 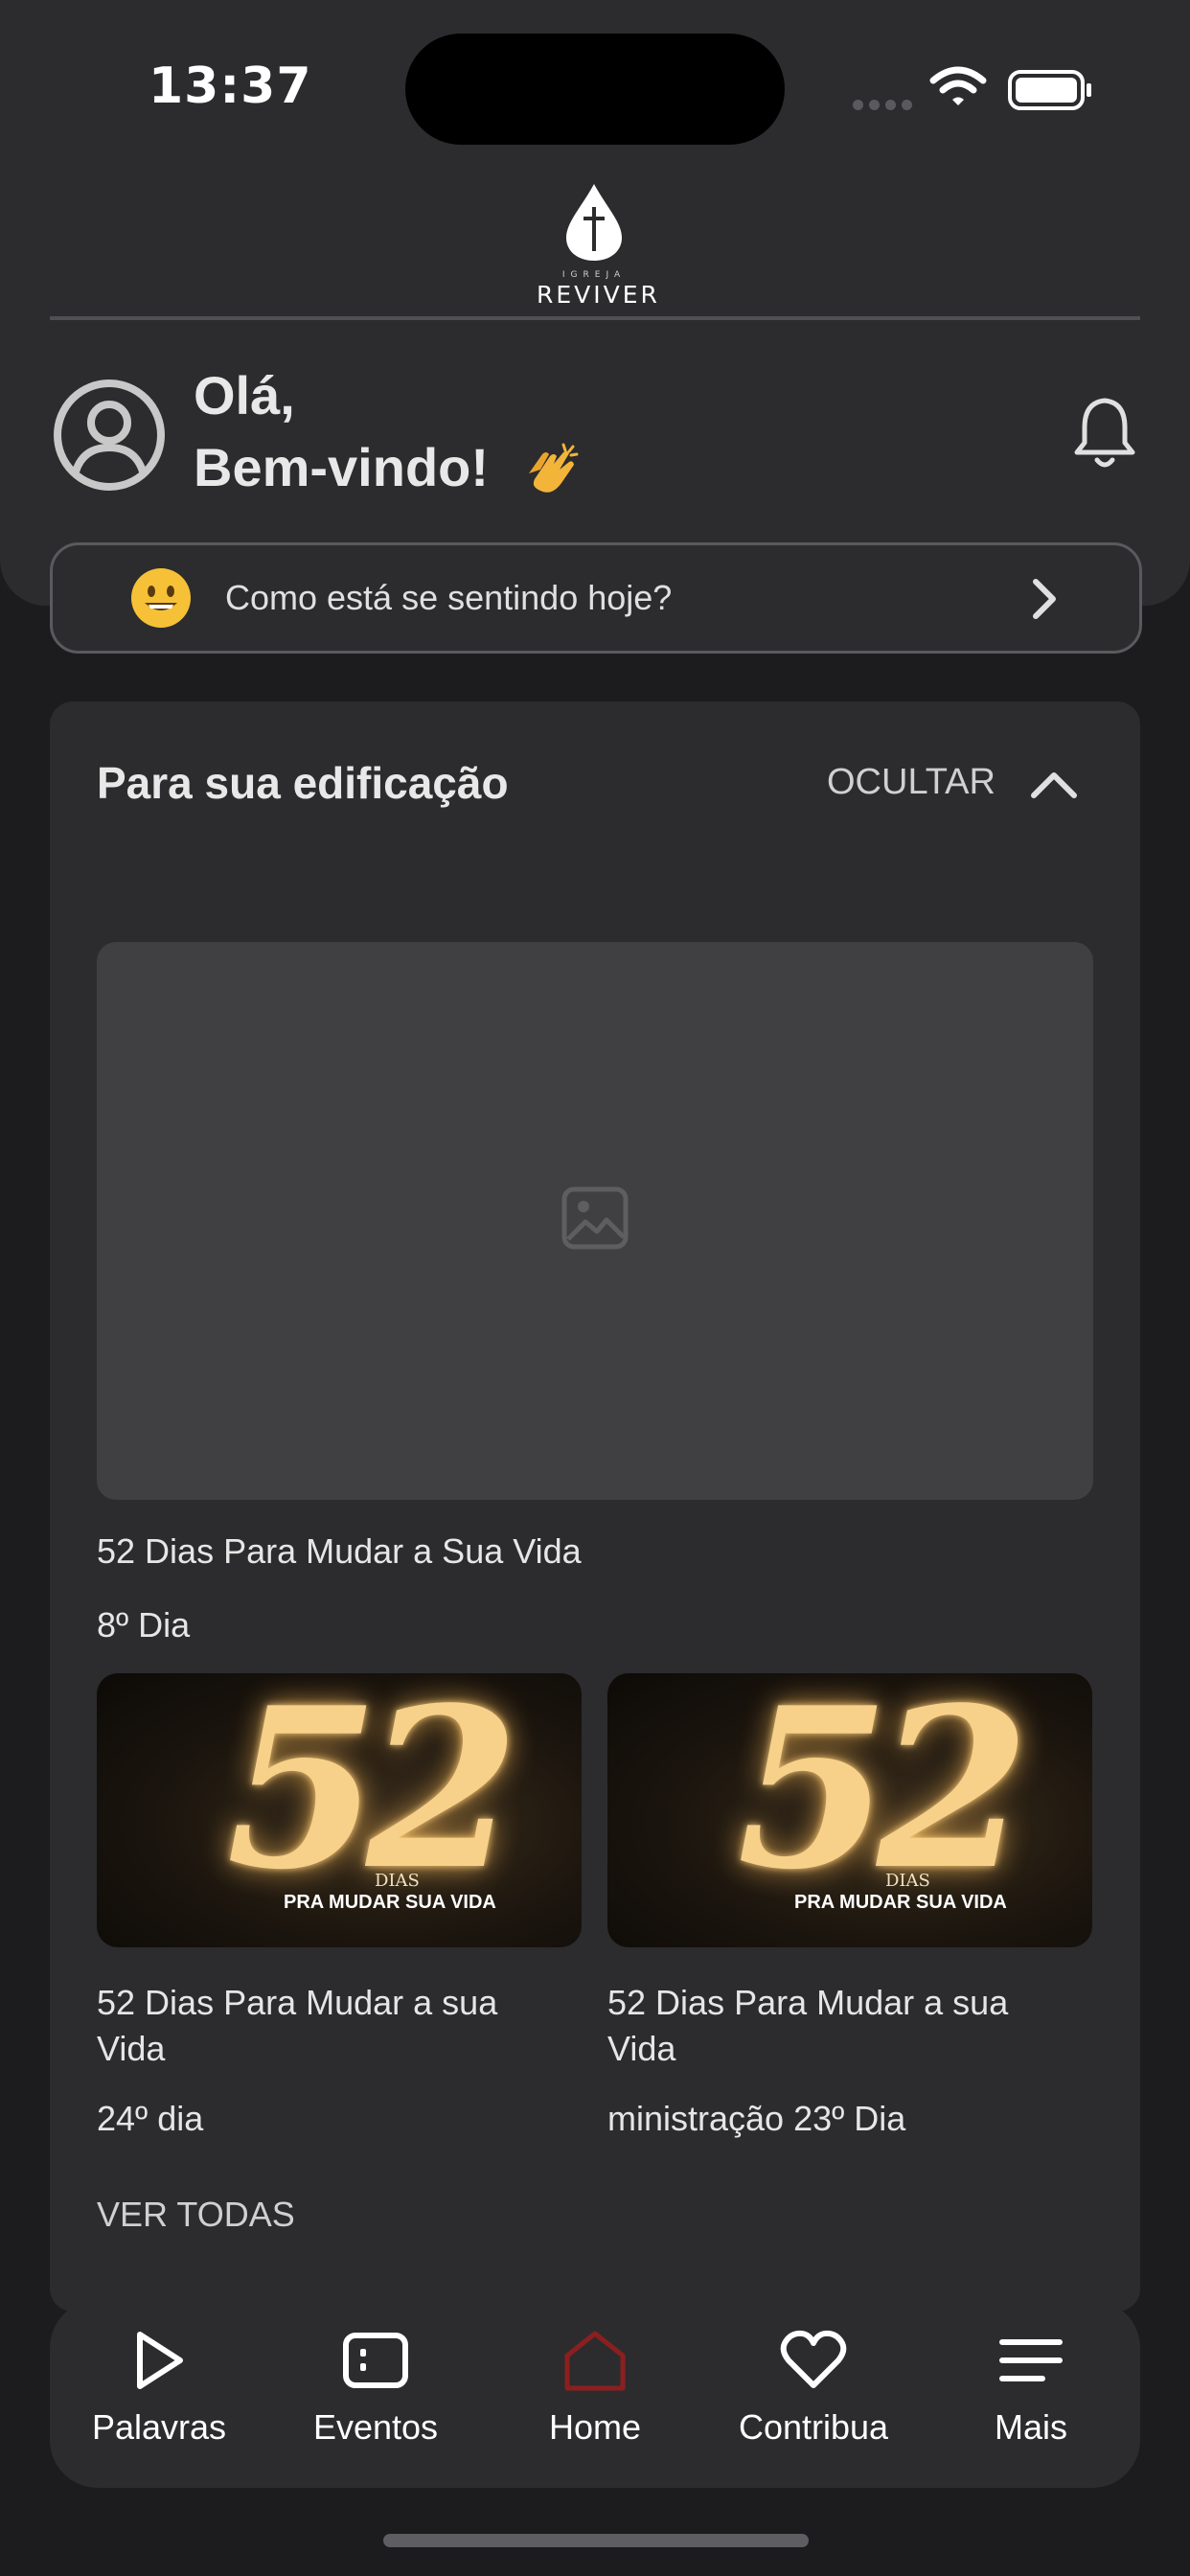 I want to click on tab-contribua: Contribua, so click(x=813, y=2387).